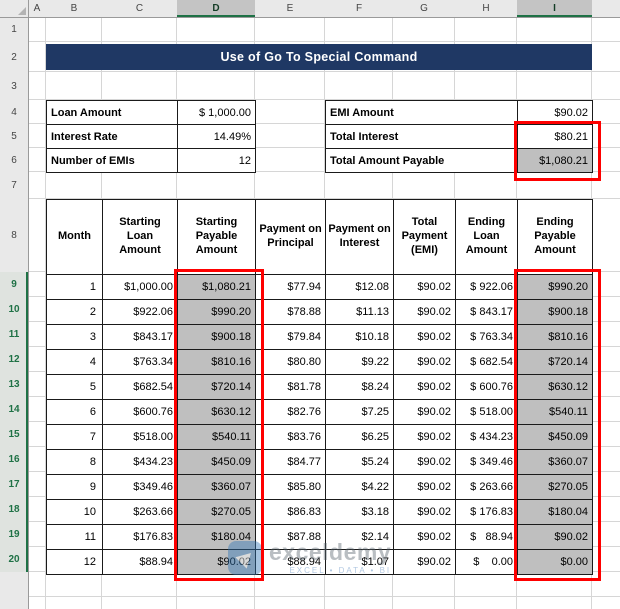  Describe the element at coordinates (359, 512) in the screenshot. I see `cell: $3.18` at that location.